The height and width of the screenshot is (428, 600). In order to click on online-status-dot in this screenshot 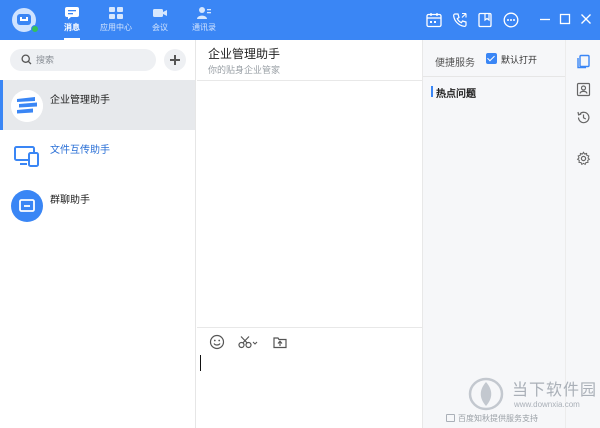, I will do `click(35, 29)`.